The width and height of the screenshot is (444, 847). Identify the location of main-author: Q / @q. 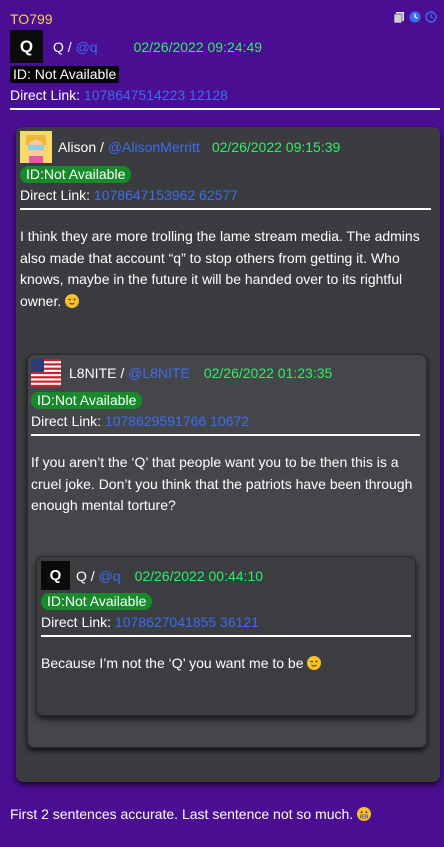
(75, 46).